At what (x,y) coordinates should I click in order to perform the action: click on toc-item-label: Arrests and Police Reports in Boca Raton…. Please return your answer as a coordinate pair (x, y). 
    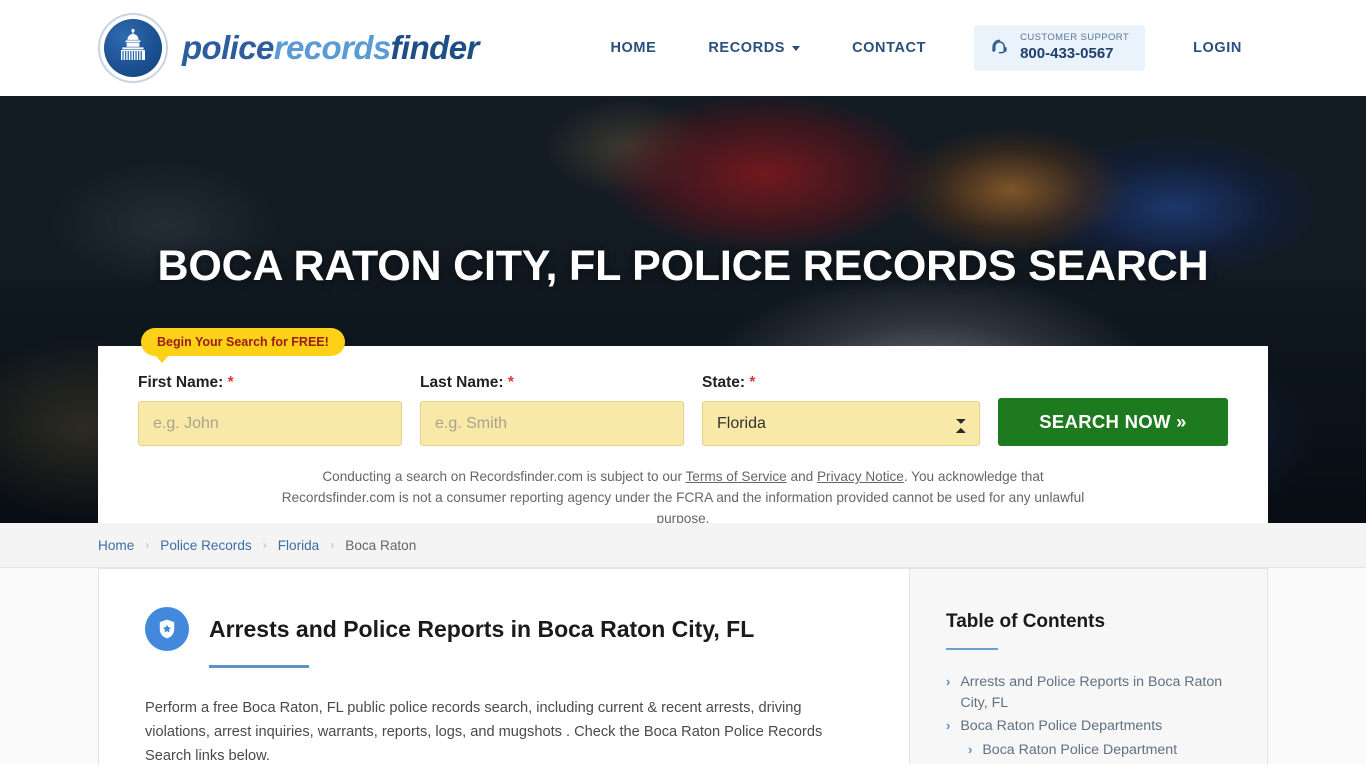
    Looking at the image, I should click on (1091, 692).